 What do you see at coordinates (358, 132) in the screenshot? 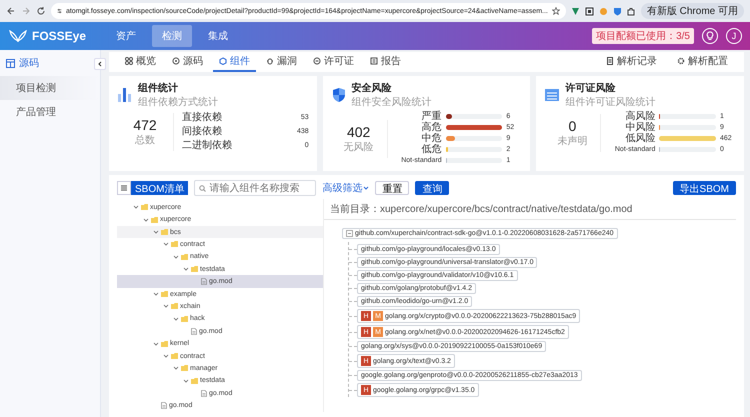
I see `total-count: 402` at bounding box center [358, 132].